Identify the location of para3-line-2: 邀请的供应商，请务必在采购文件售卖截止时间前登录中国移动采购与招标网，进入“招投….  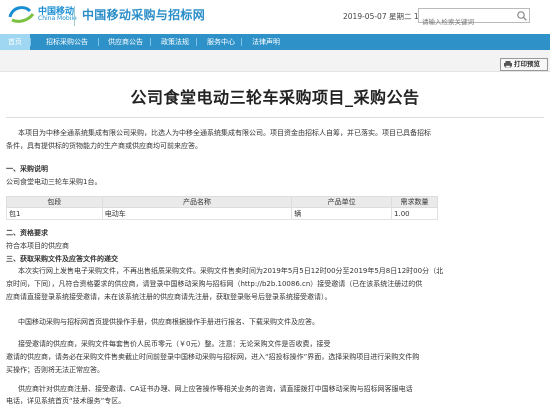
(213, 357).